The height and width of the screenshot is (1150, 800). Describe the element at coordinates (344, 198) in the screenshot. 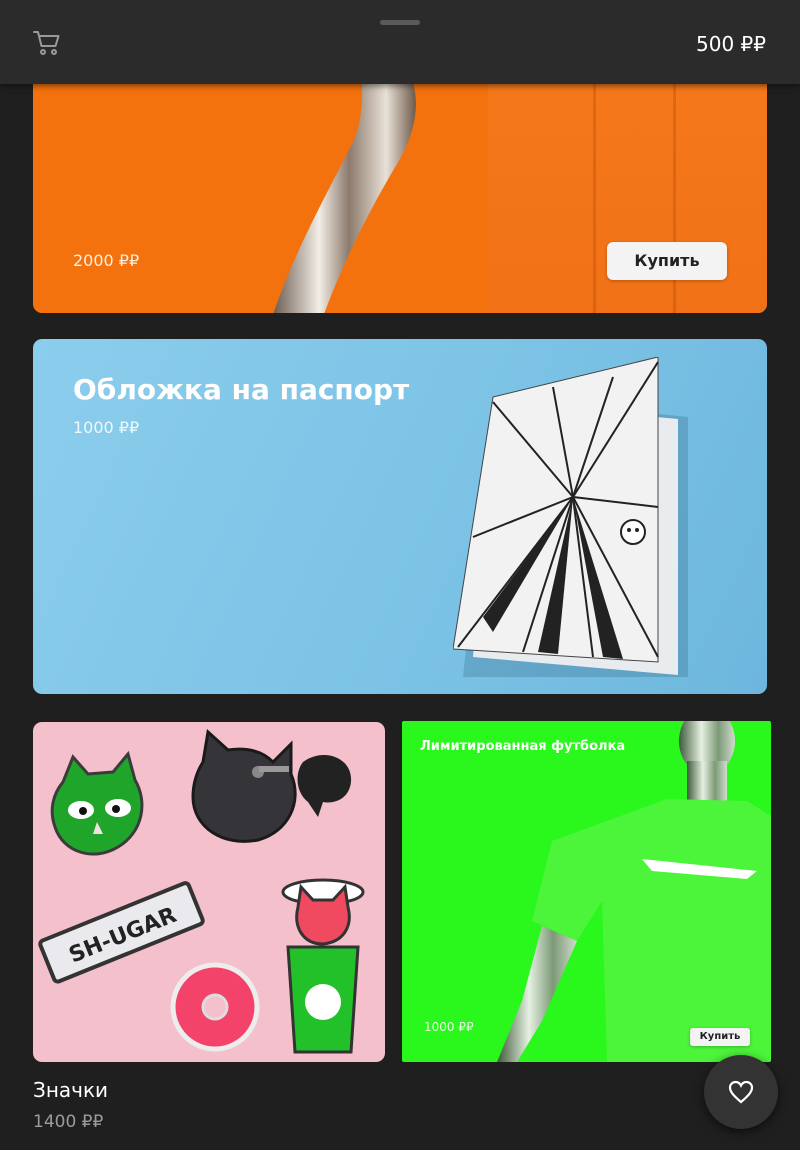

I see `chrome-arm-image` at that location.